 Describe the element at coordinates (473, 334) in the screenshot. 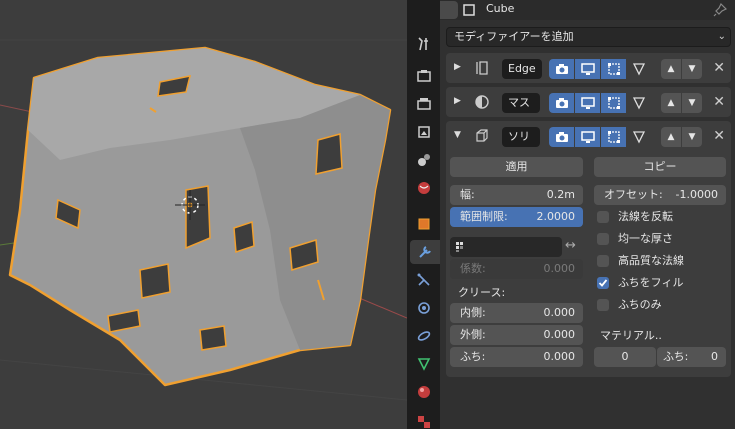

I see `outer-label: 外側:` at that location.